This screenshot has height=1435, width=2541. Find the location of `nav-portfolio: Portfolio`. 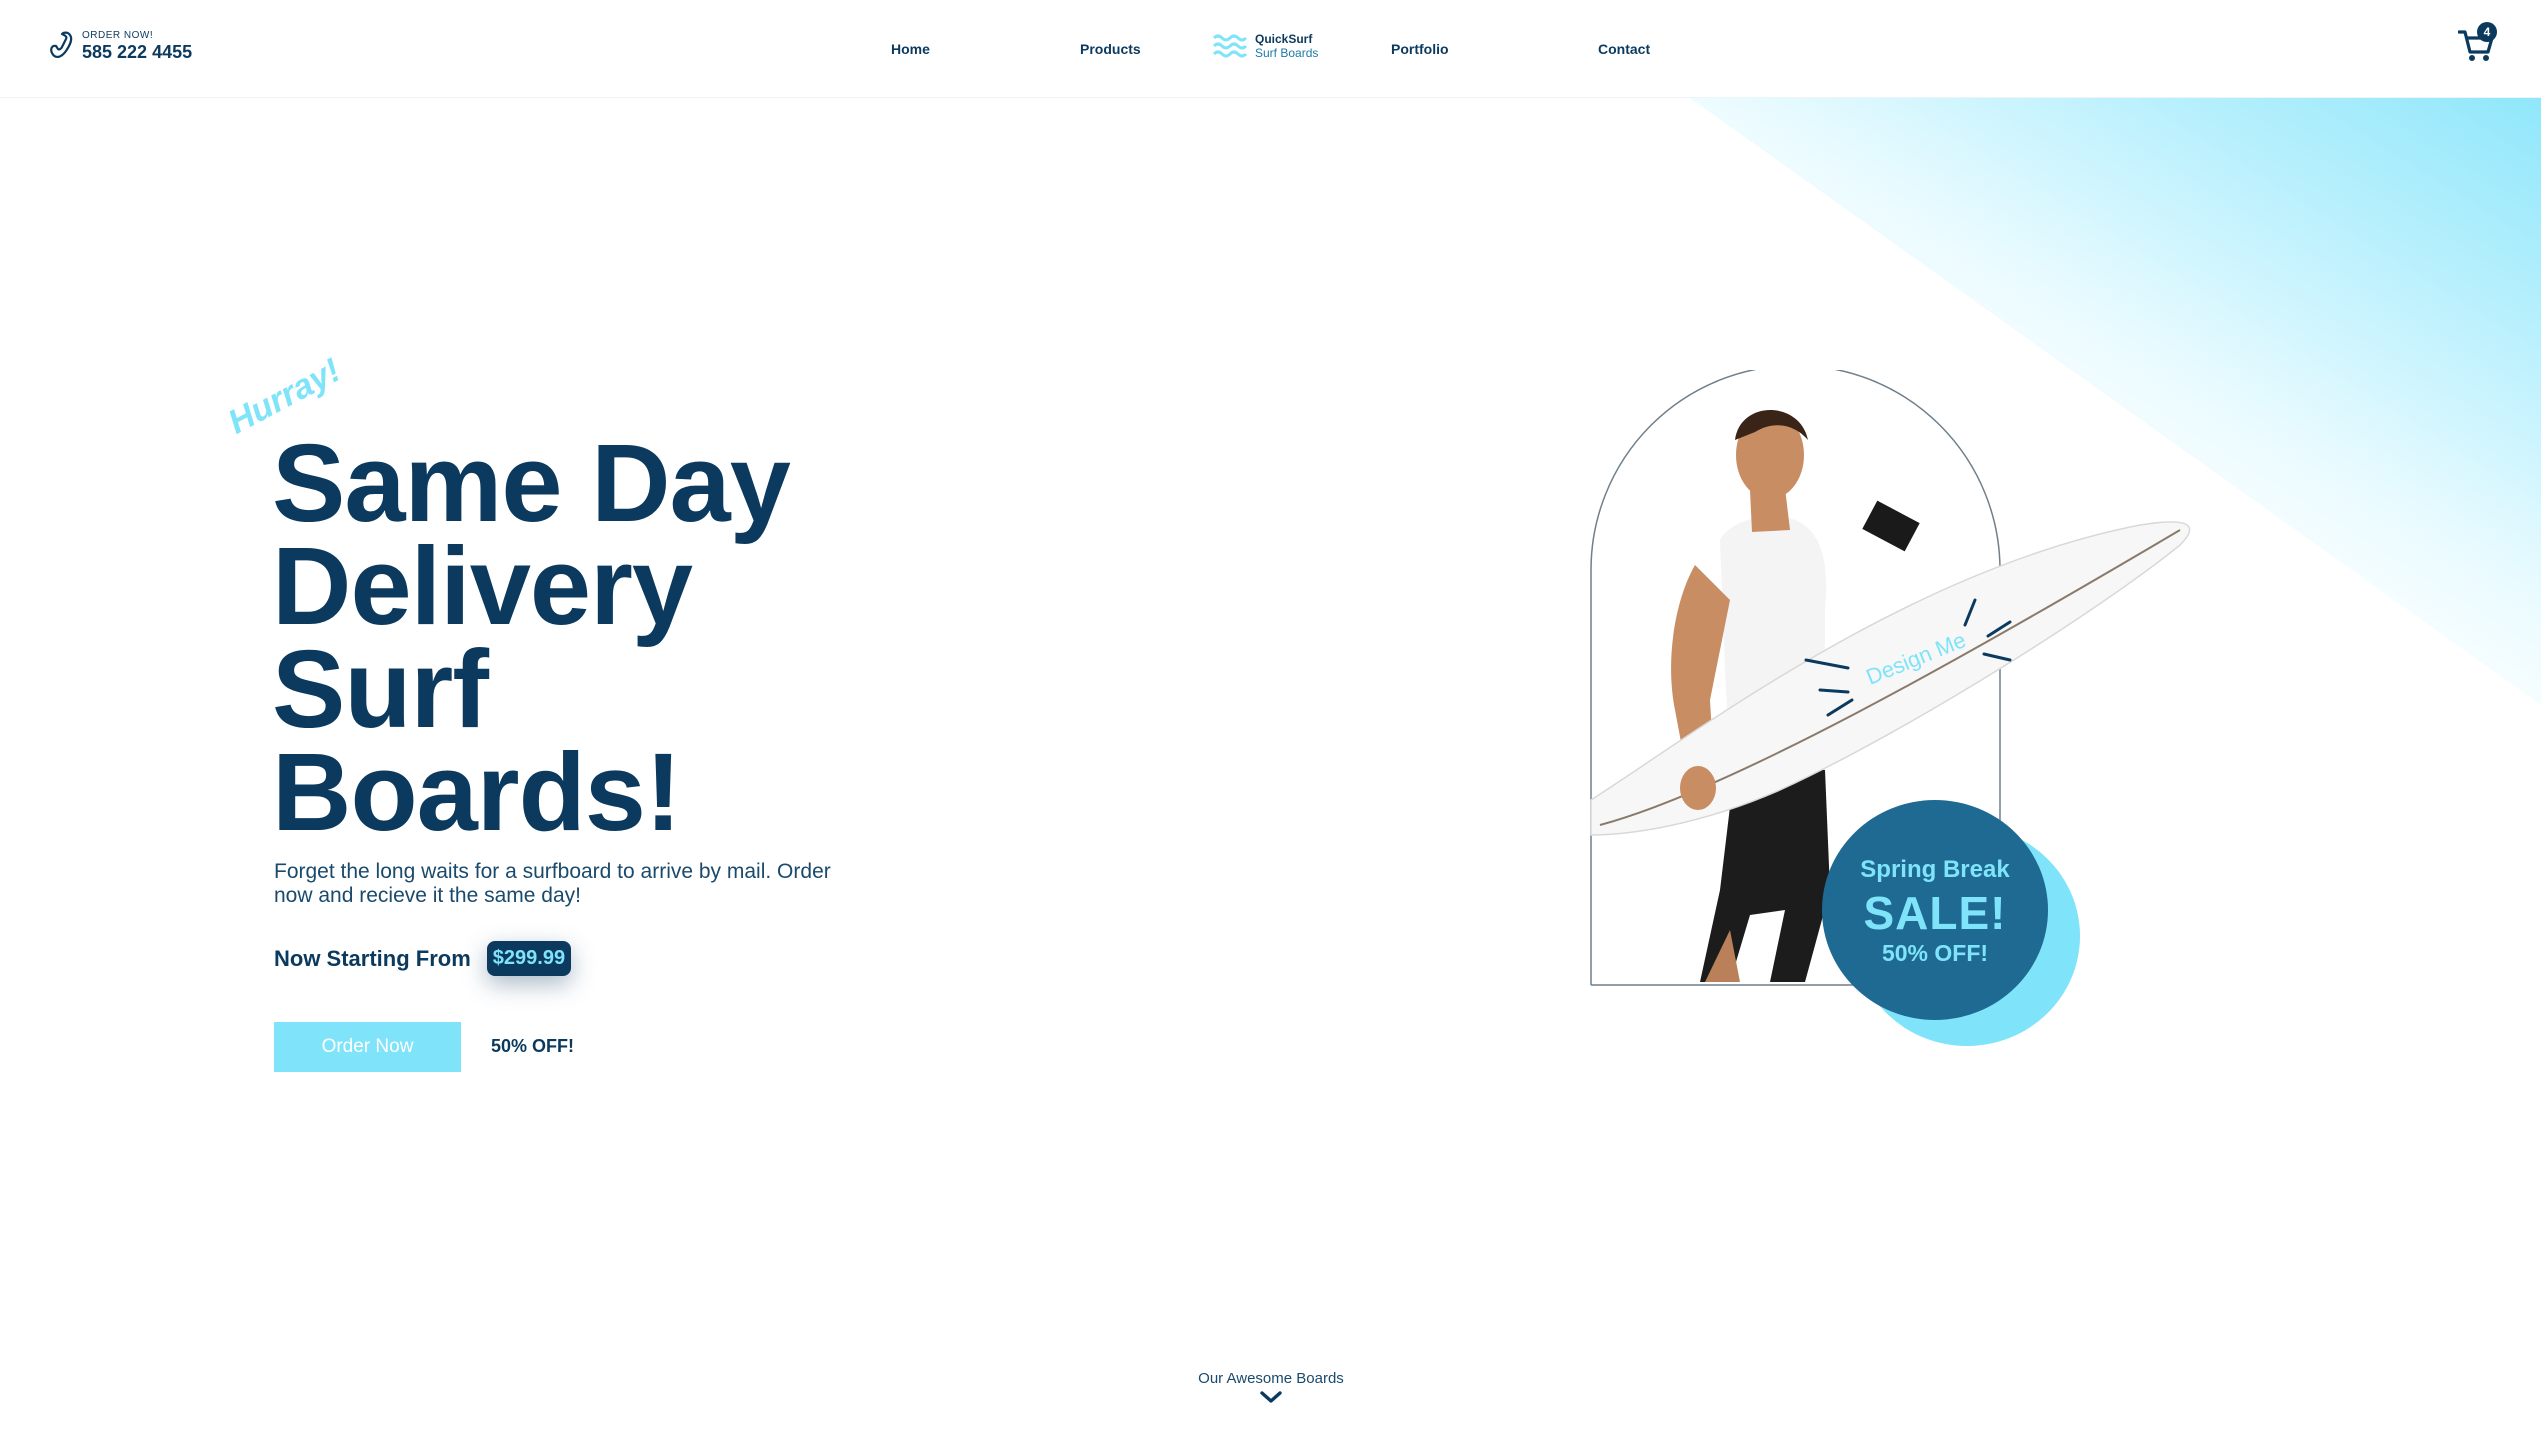

nav-portfolio: Portfolio is located at coordinates (1420, 49).